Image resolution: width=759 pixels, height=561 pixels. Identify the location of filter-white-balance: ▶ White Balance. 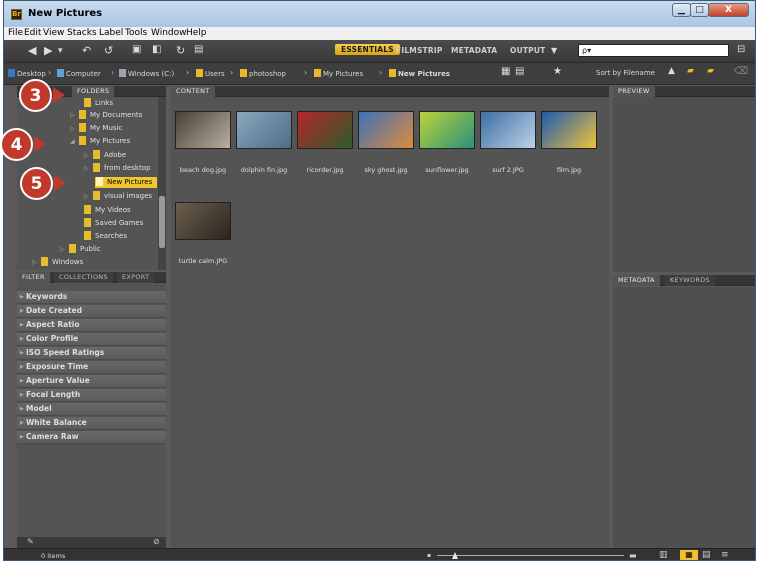
(91, 423).